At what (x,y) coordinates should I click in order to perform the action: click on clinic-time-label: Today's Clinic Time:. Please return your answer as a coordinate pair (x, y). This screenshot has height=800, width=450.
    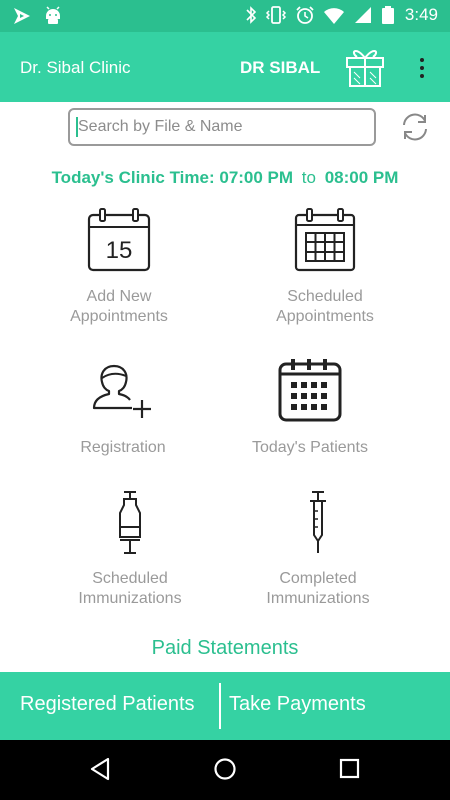
    Looking at the image, I should click on (133, 177).